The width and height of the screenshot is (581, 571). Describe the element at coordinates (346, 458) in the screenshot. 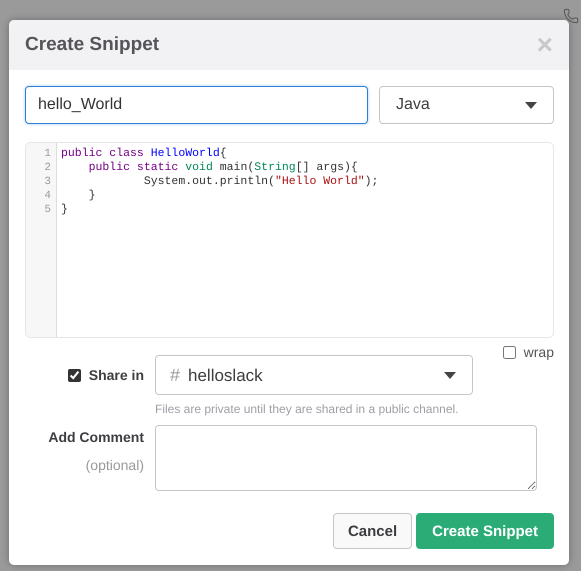

I see `comment-field` at that location.